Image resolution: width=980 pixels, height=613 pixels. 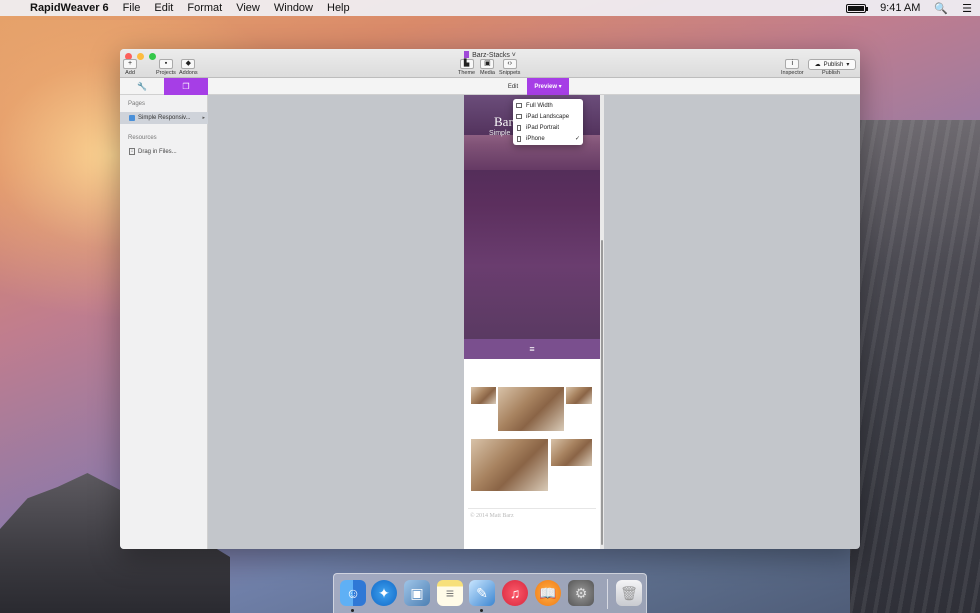 What do you see at coordinates (532, 322) in the screenshot?
I see `site-preview: Bar Simple ≡ © 2014 Matt Barz` at bounding box center [532, 322].